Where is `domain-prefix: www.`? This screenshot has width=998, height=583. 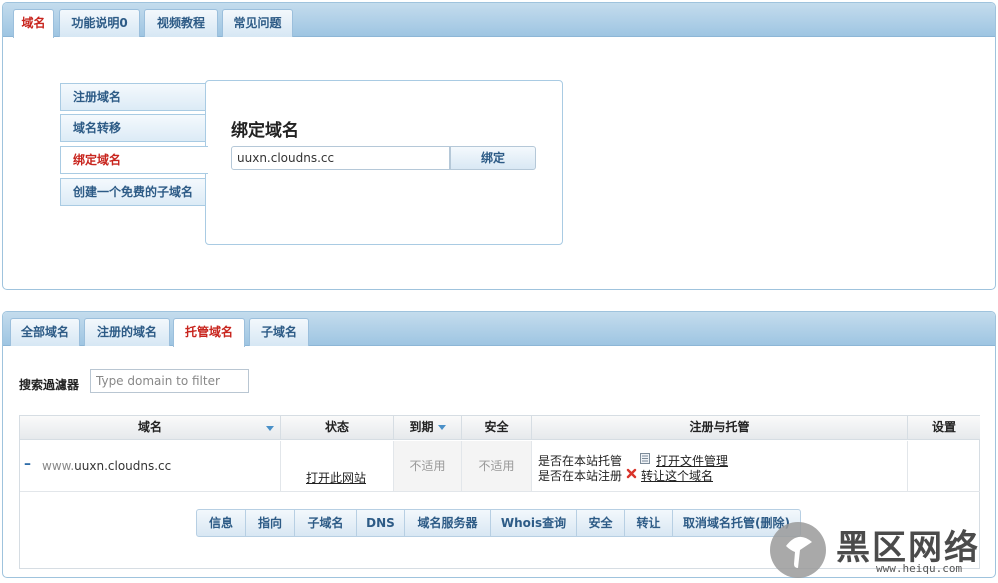 domain-prefix: www. is located at coordinates (58, 466).